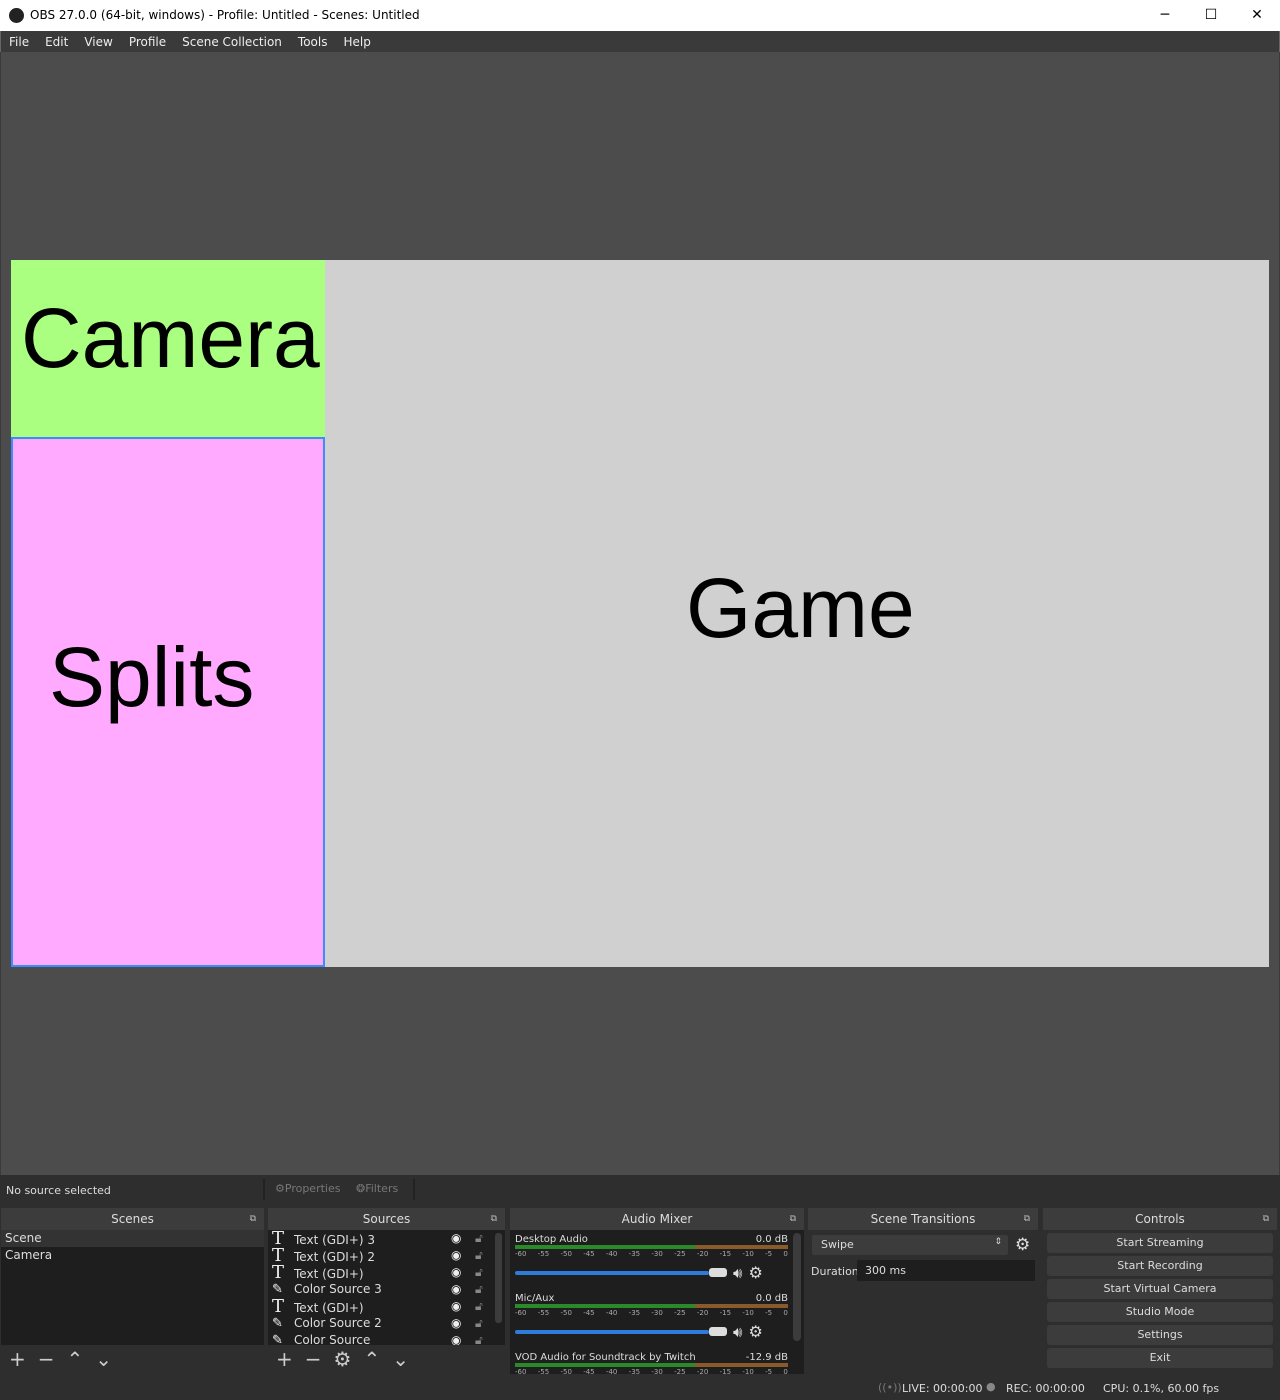 Image resolution: width=1280 pixels, height=1400 pixels. What do you see at coordinates (1161, 1388) in the screenshot?
I see `cpu-status: CPU: 0.1%, 60.00 fps` at bounding box center [1161, 1388].